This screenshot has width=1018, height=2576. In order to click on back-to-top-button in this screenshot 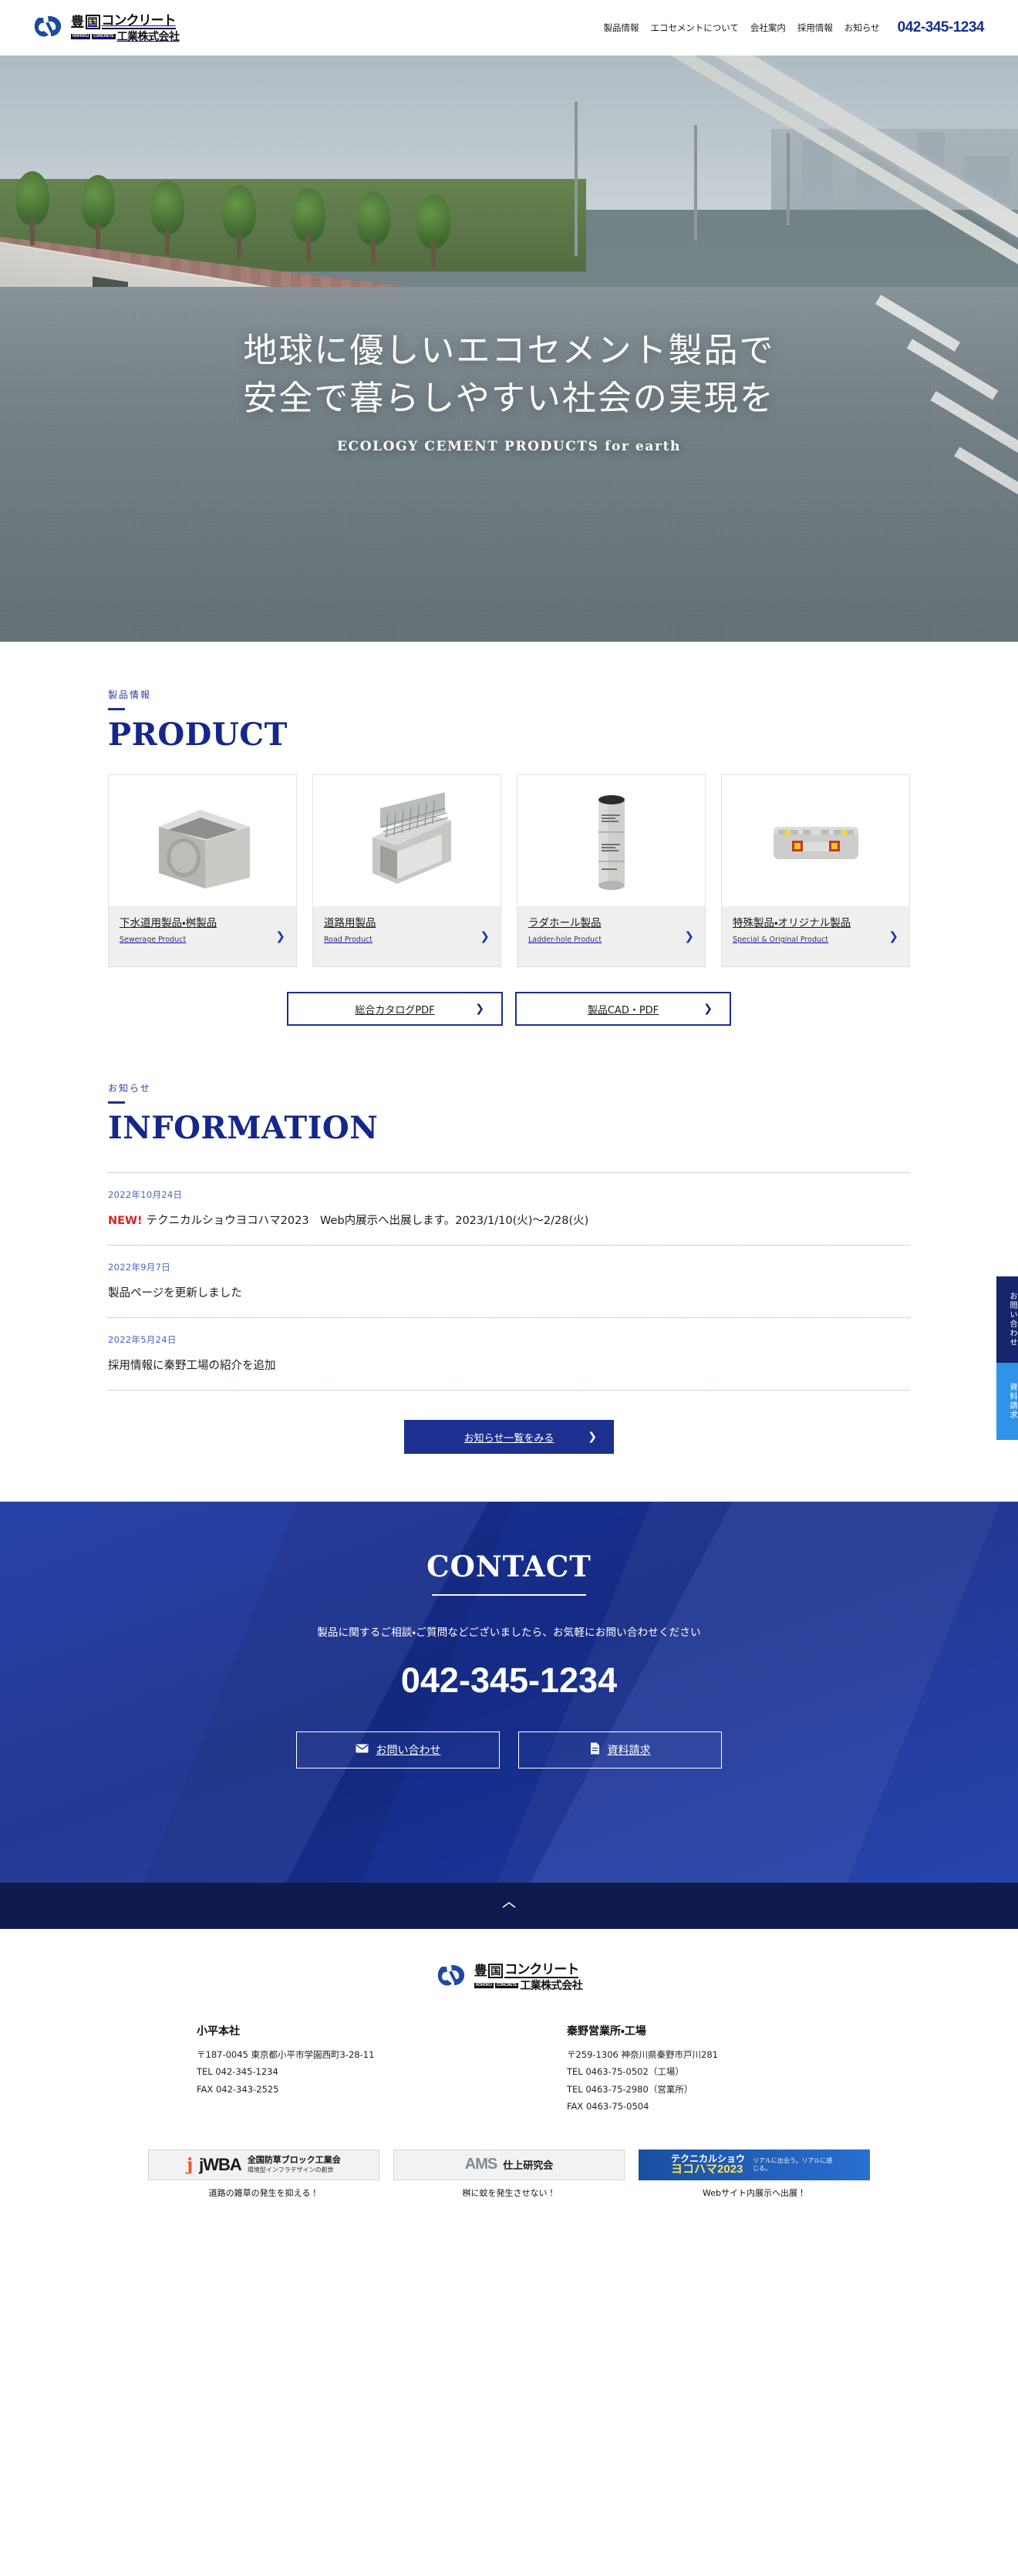, I will do `click(509, 1906)`.